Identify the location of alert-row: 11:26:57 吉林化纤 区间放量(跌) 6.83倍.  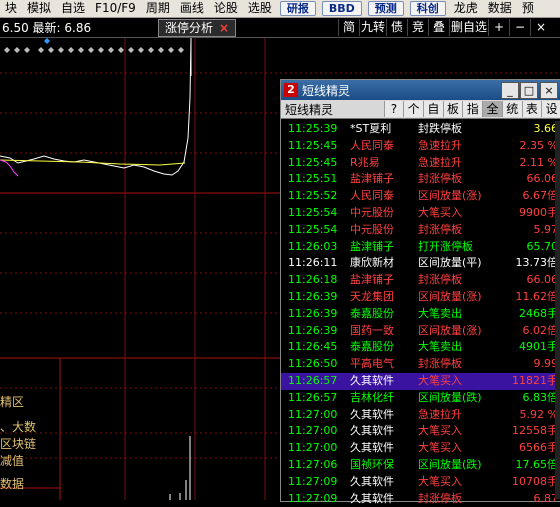
(420, 398).